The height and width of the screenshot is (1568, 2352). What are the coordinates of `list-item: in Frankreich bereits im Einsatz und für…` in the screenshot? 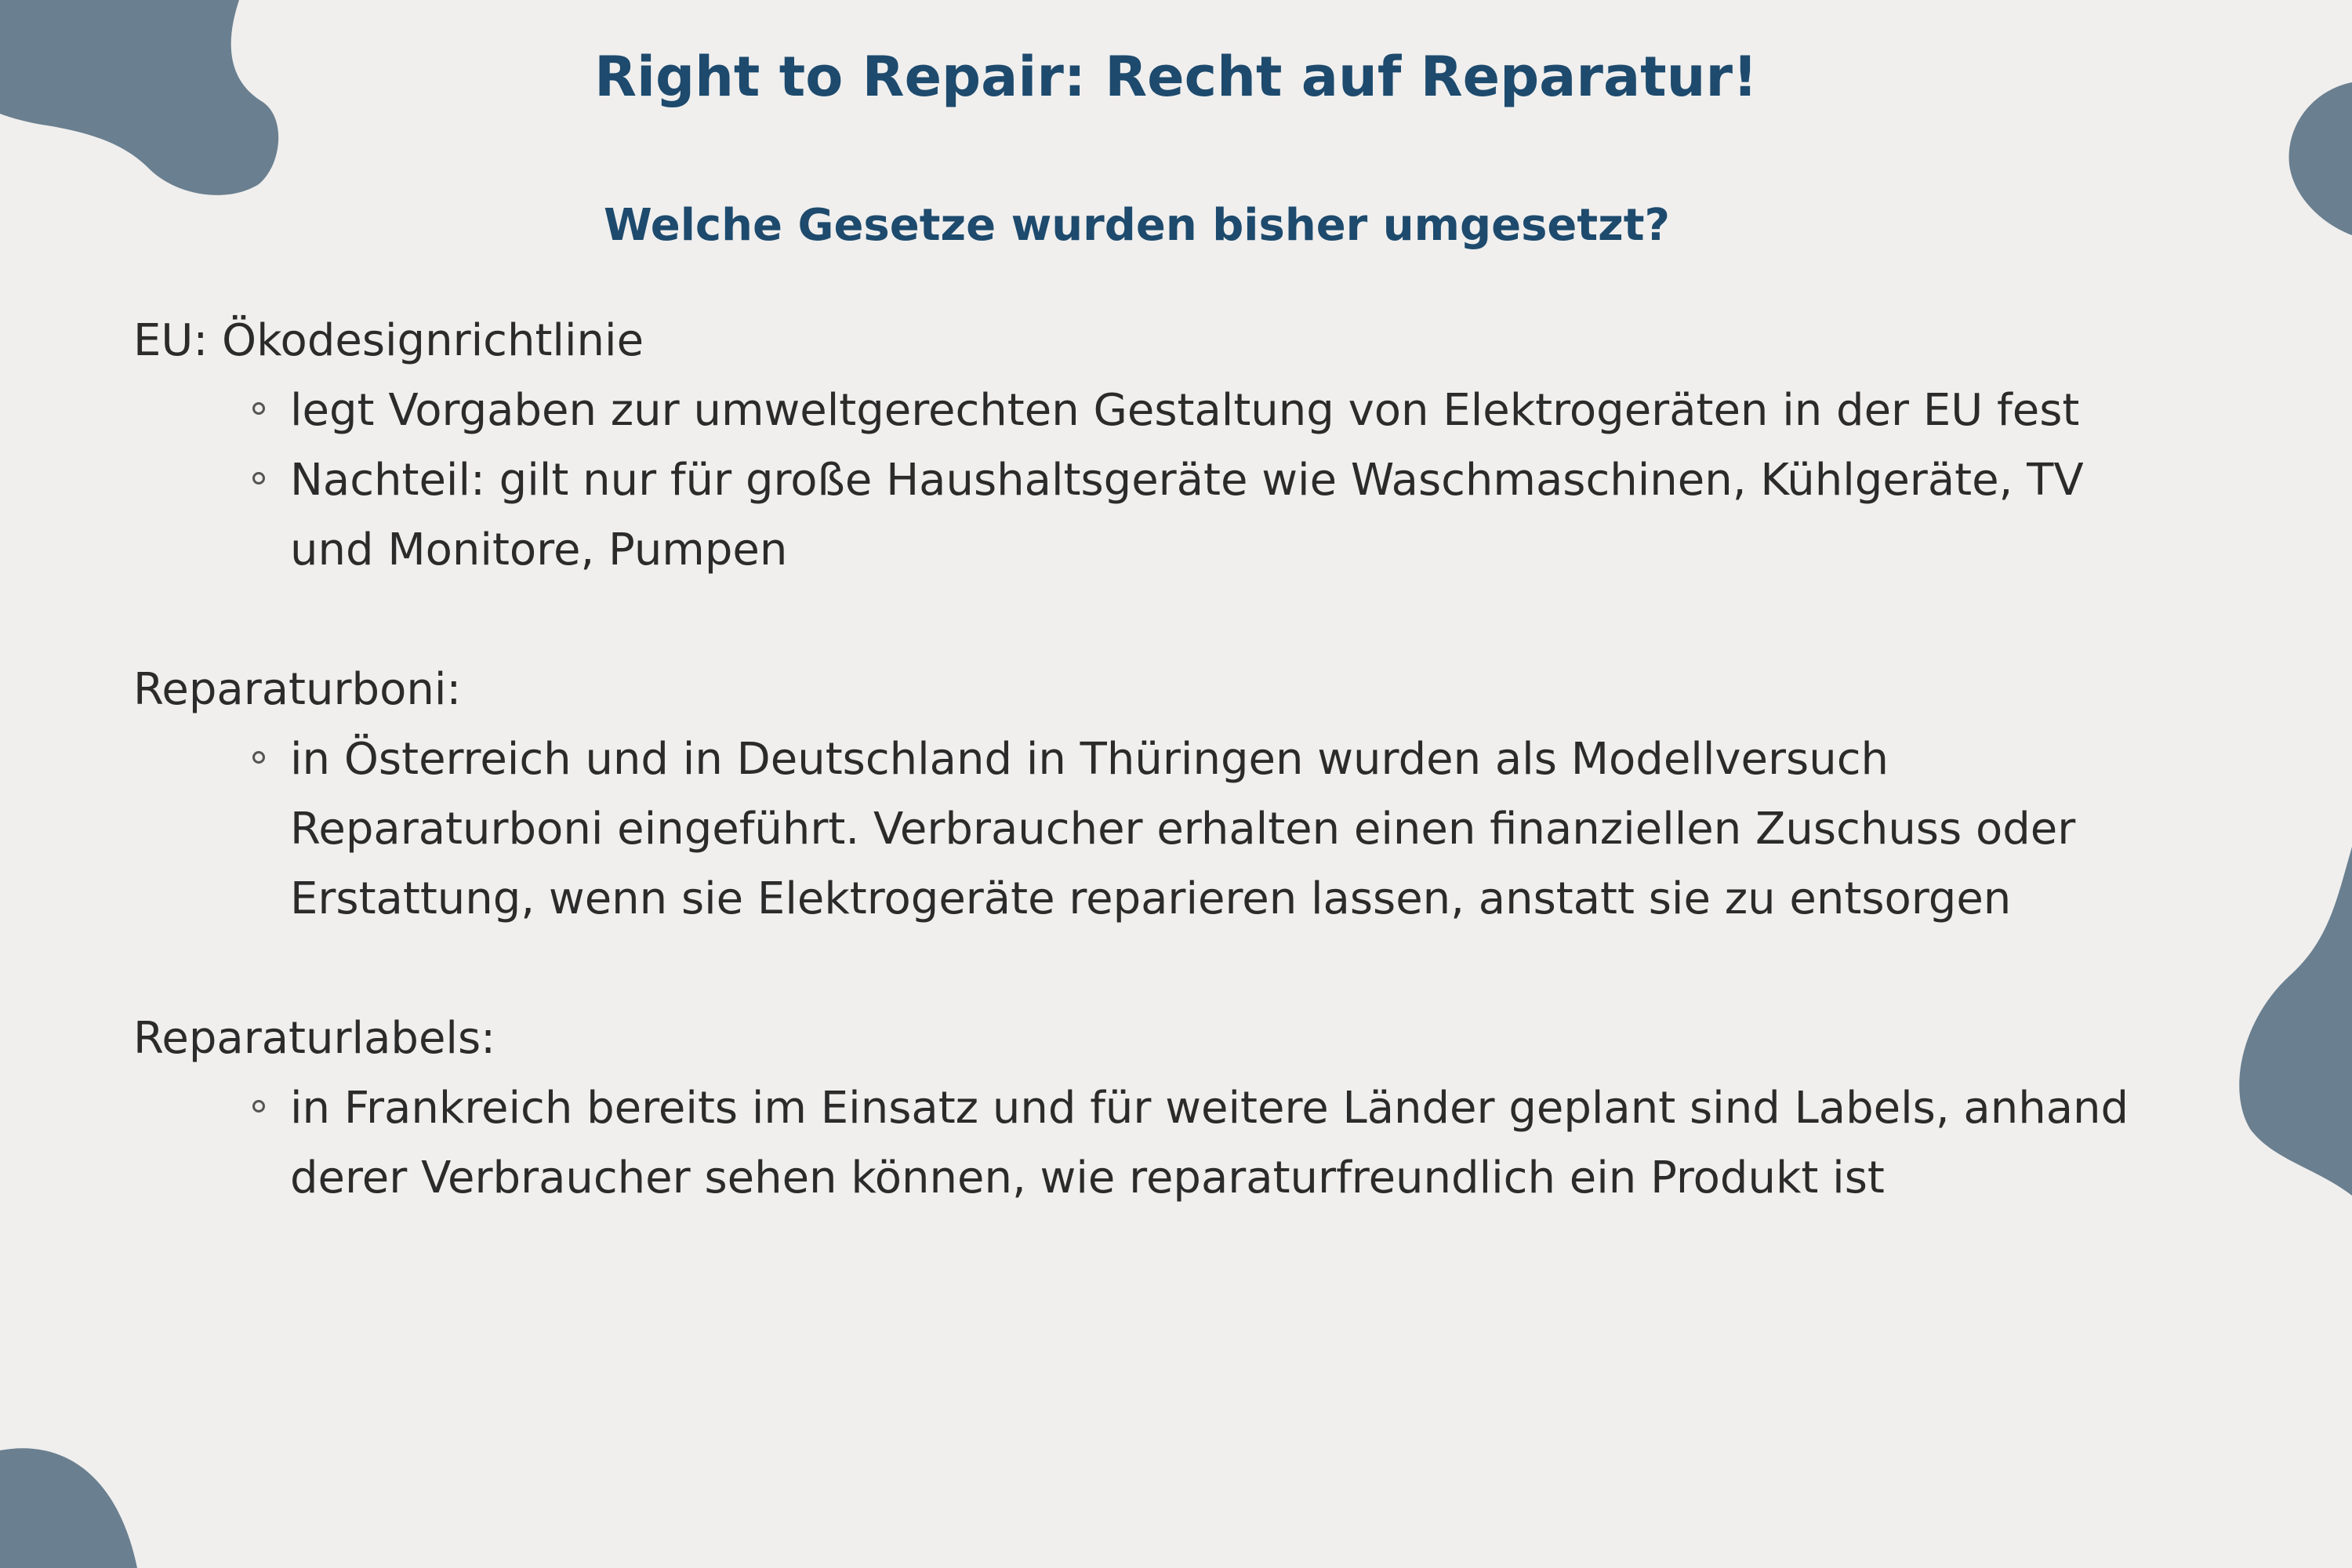 It's located at (1204, 1143).